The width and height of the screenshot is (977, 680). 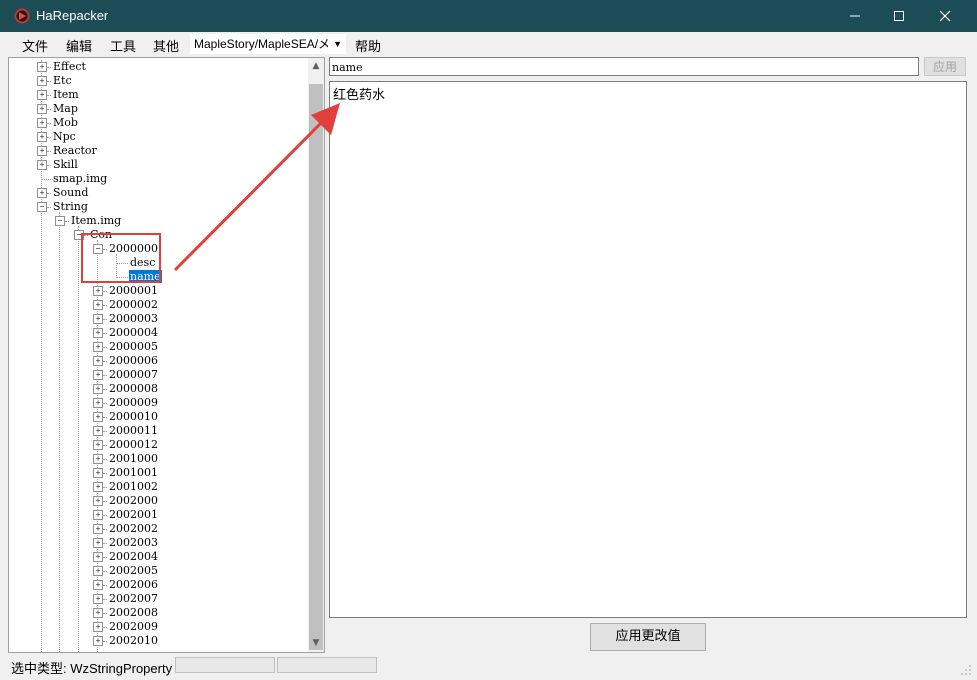 What do you see at coordinates (133, 290) in the screenshot?
I see `tree-node: 2000001` at bounding box center [133, 290].